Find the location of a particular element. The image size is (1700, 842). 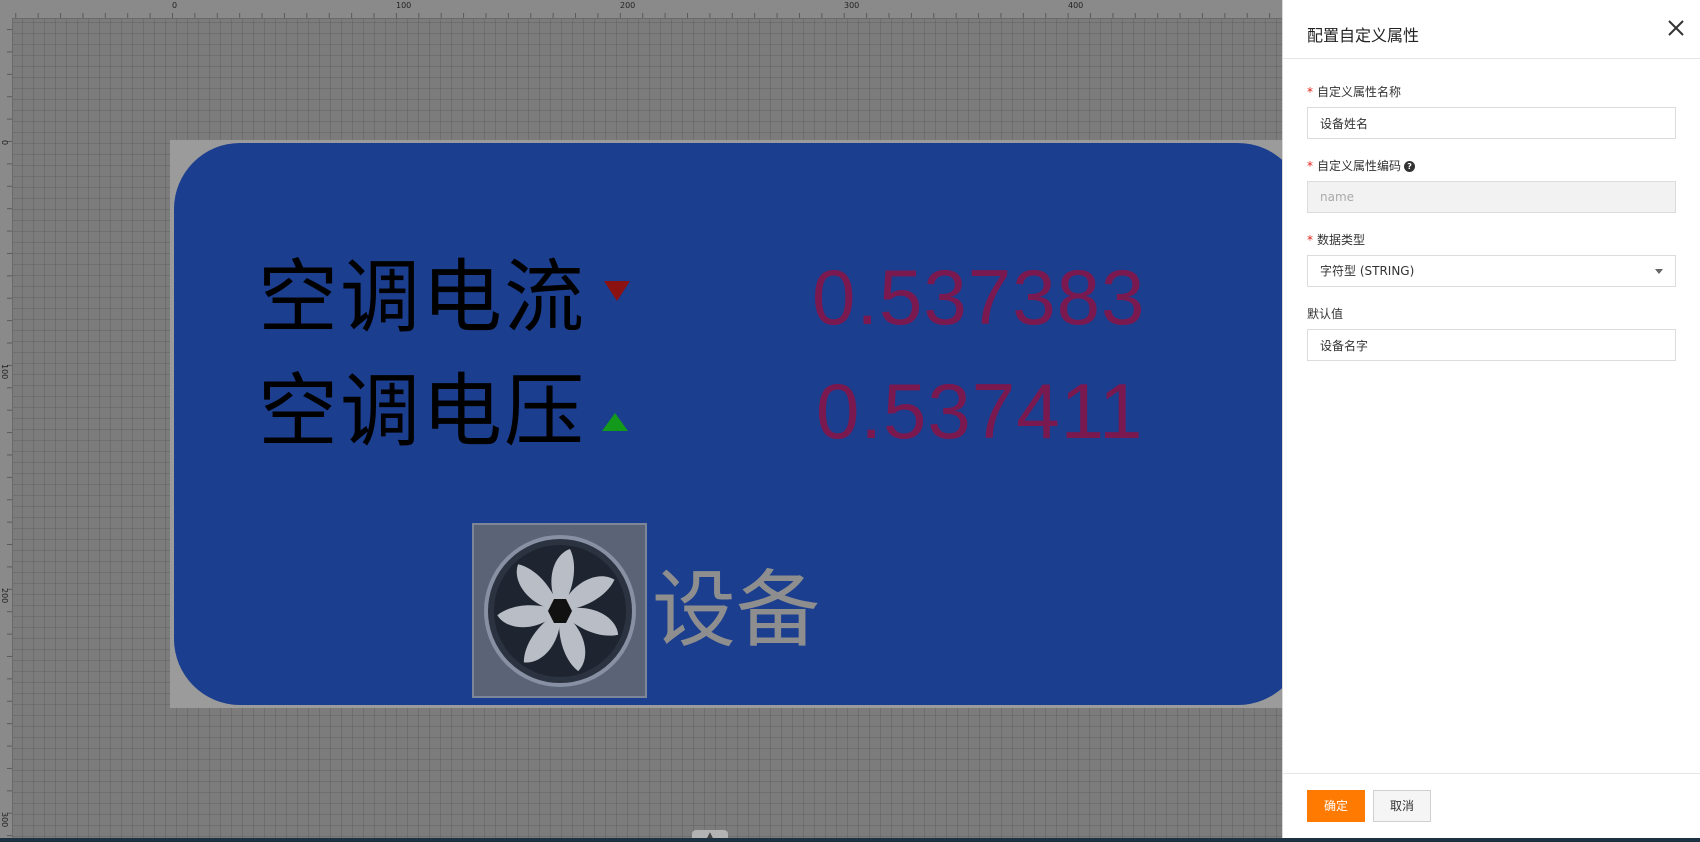

field-label-text: 自定义属性名称 is located at coordinates (1359, 92).